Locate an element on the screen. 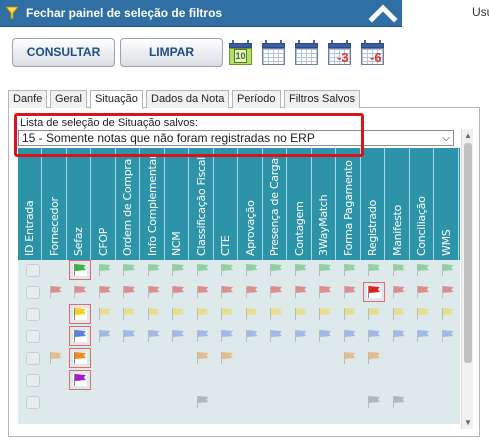  scroll-down-icon: ▼ is located at coordinates (468, 422).